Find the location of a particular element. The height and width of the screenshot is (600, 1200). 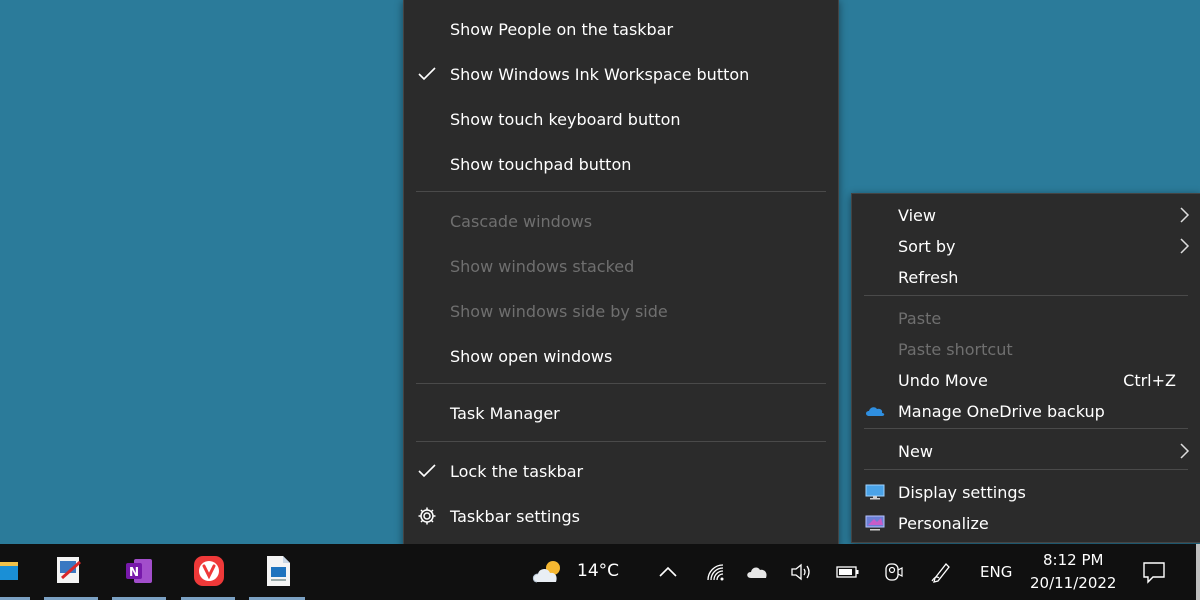

menu-item-label: Show open windows is located at coordinates (531, 356).